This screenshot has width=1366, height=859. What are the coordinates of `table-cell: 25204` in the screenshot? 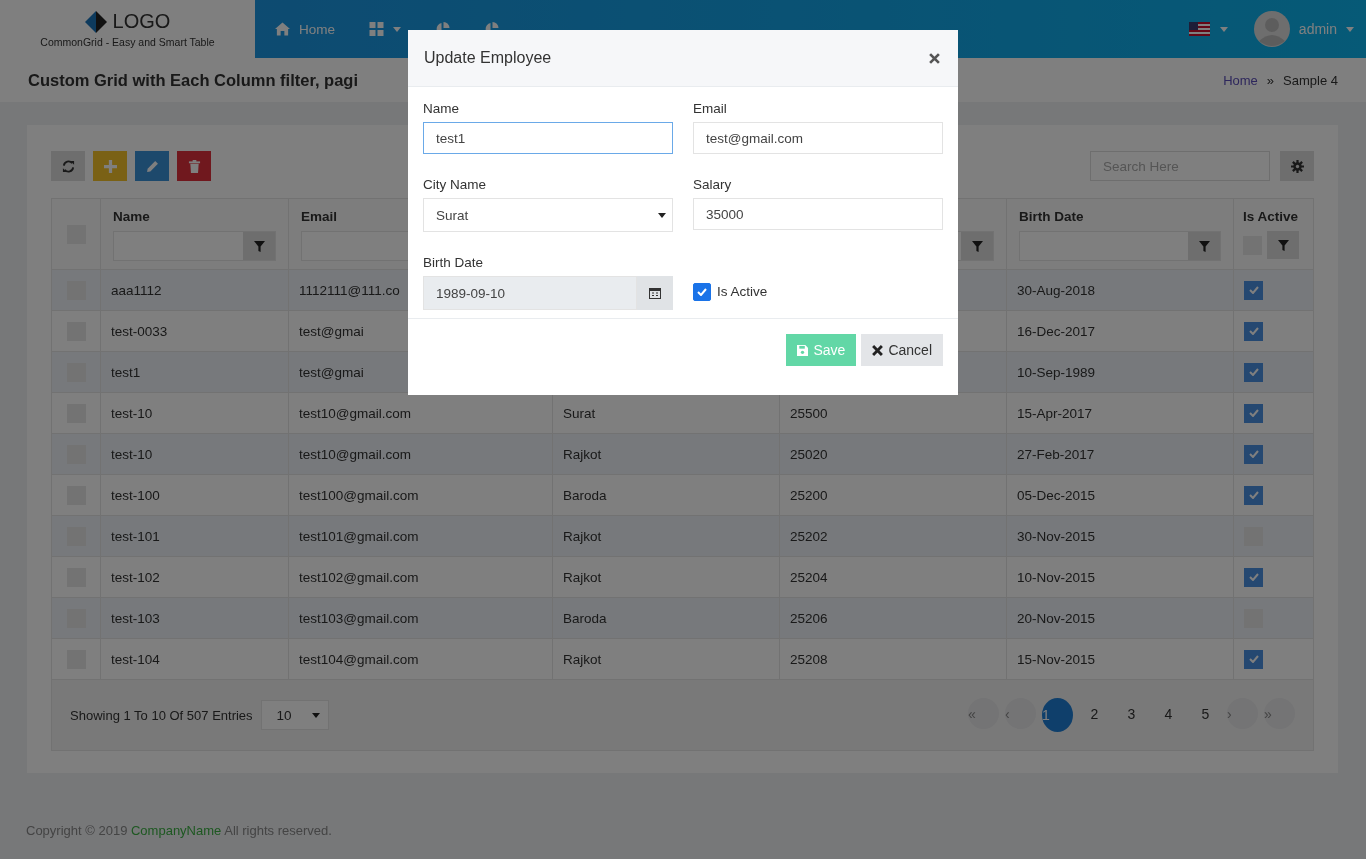 It's located at (809, 577).